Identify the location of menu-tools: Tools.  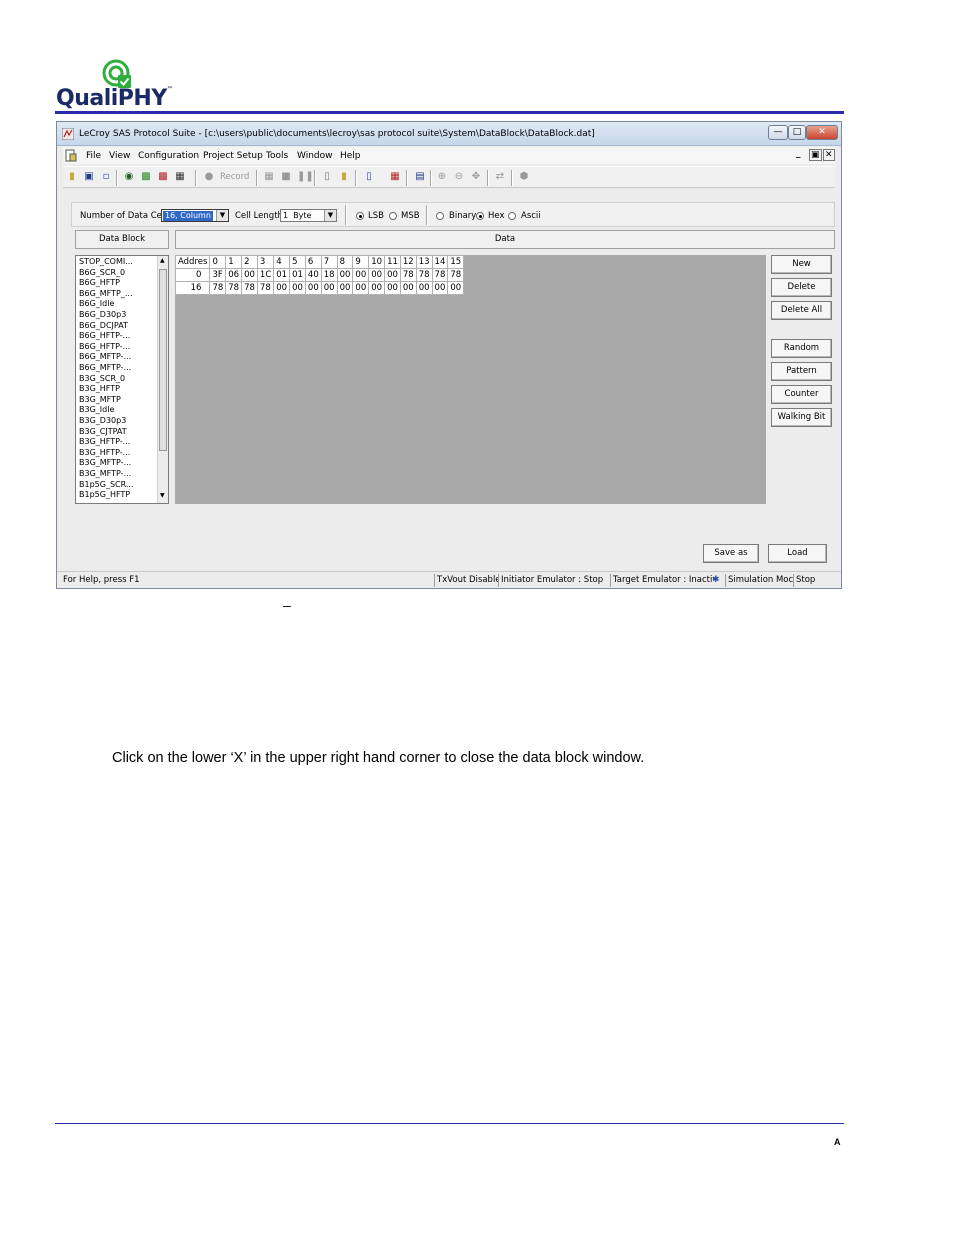
(277, 156).